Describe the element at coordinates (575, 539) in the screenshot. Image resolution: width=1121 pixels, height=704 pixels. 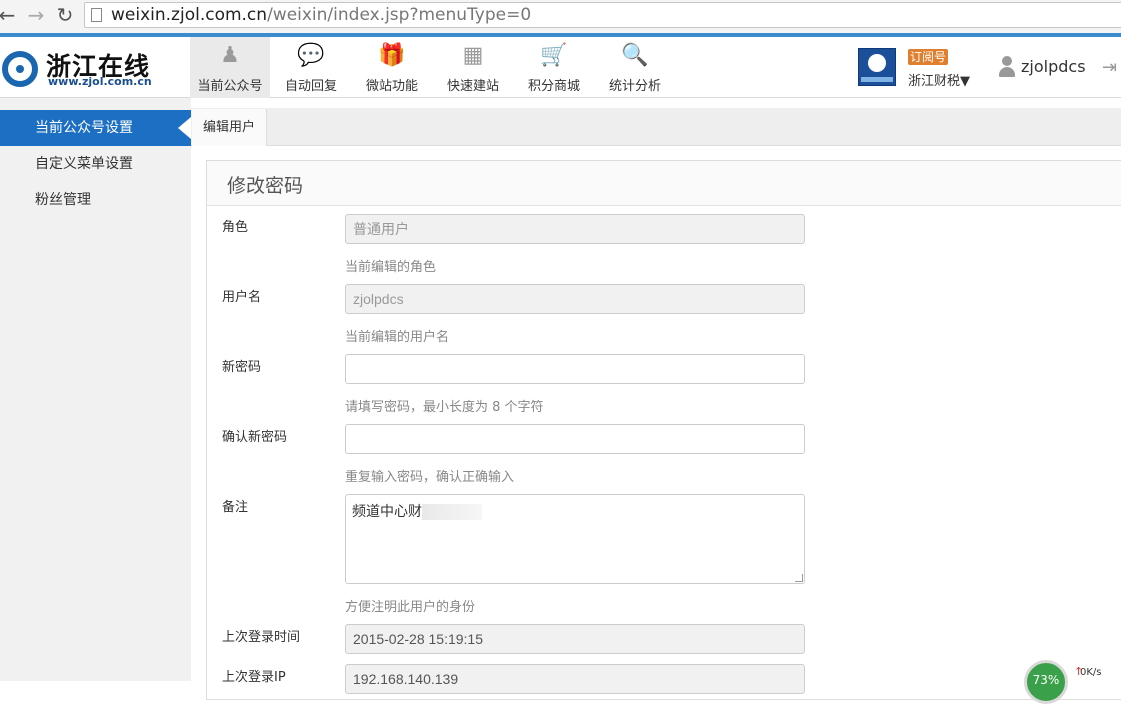
I see `note-textarea: 频道中心财` at that location.